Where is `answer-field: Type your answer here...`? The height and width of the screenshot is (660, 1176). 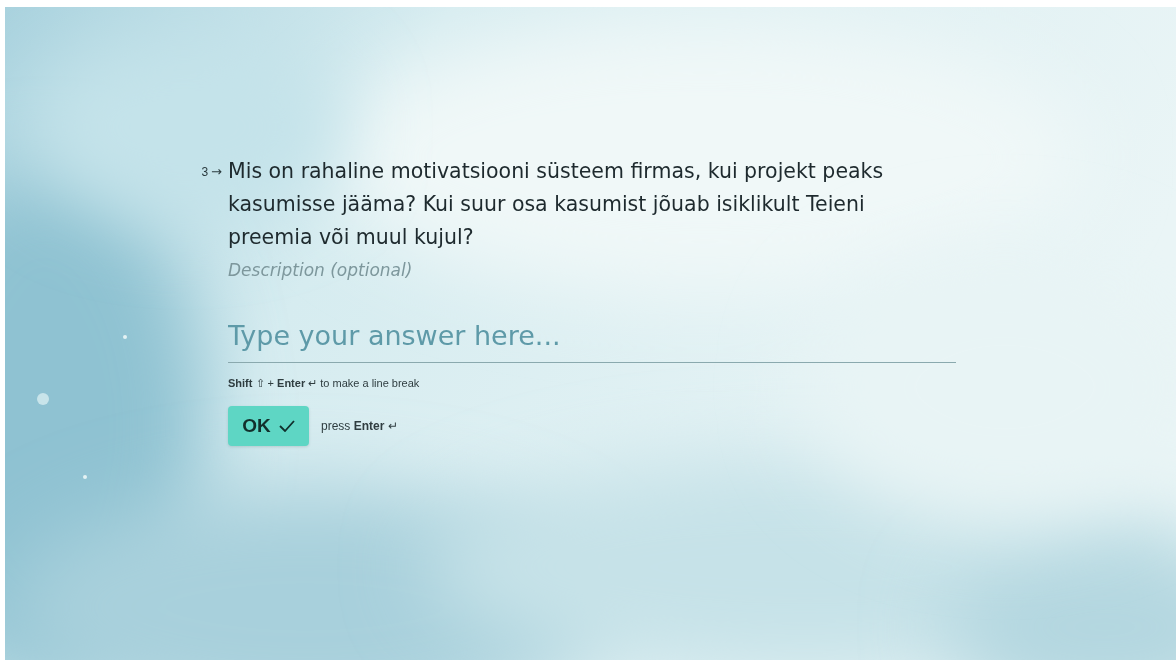
answer-field: Type your answer here... is located at coordinates (592, 337).